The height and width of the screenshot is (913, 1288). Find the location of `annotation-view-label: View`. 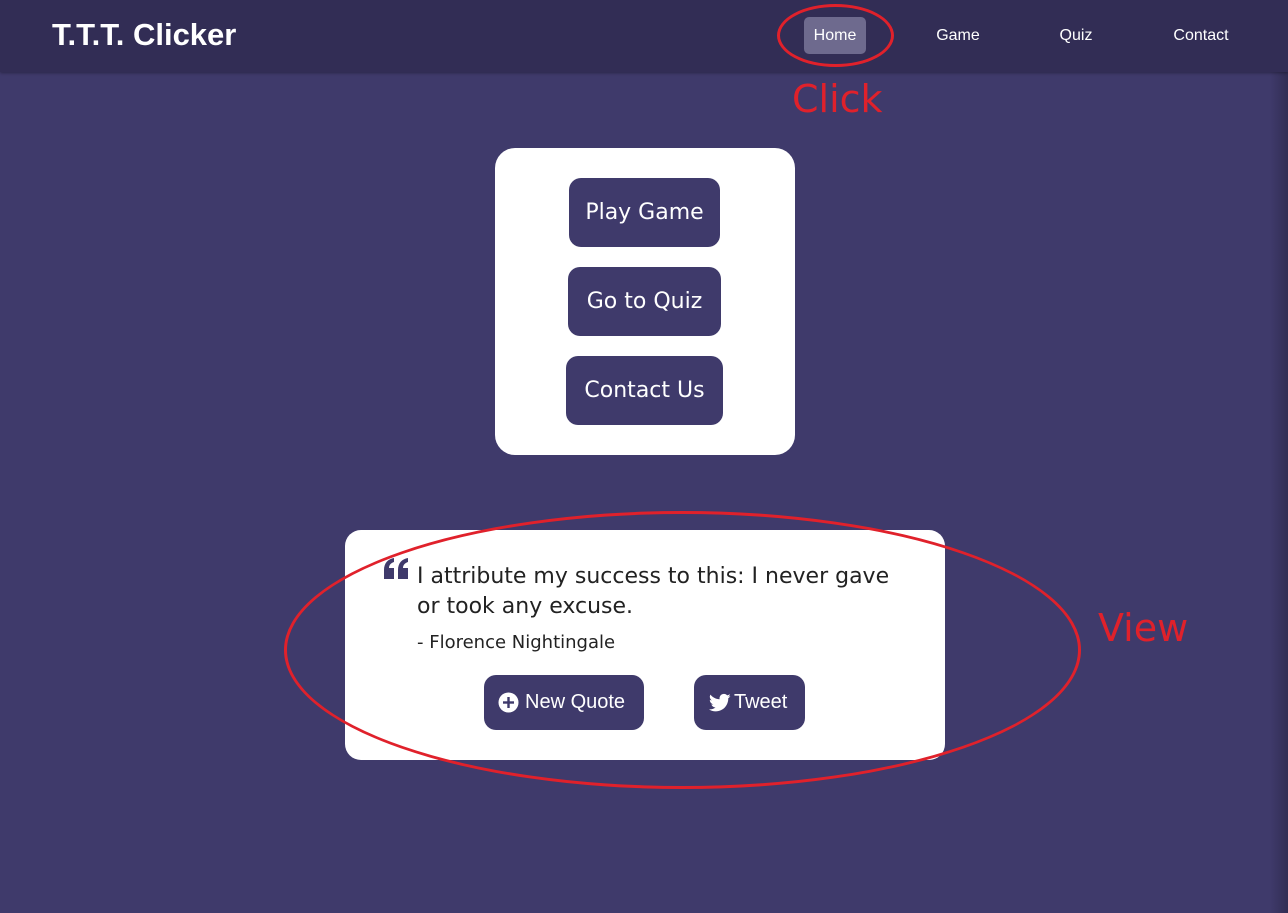

annotation-view-label: View is located at coordinates (1143, 628).